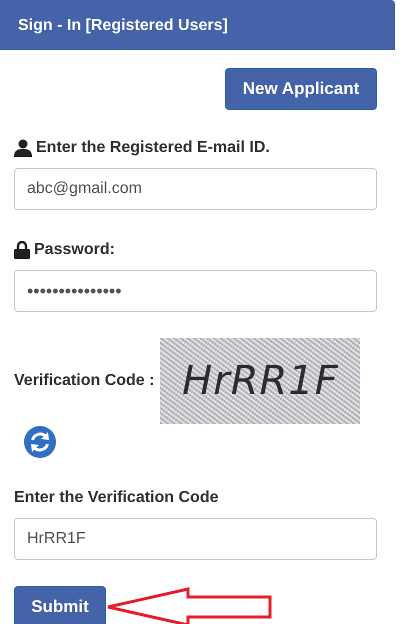 The image size is (417, 624). I want to click on verification-code-label: Verification Code :, so click(84, 381).